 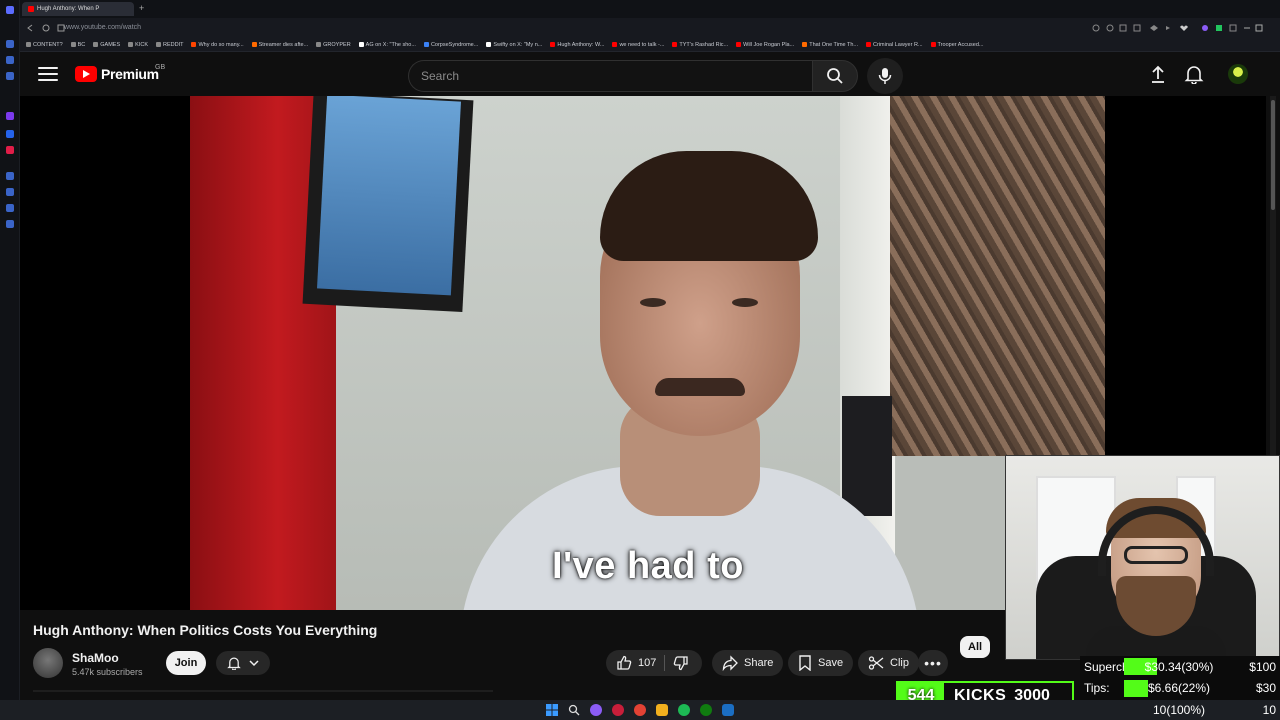 I want to click on bookmark-label: GROYPER, so click(x=337, y=44).